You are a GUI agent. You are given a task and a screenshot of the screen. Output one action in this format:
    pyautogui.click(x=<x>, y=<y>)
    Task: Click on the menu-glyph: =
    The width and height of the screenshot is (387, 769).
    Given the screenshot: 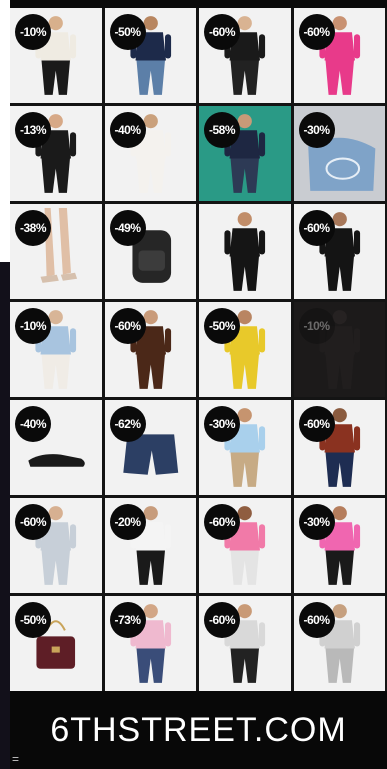 What is the action you would take?
    pyautogui.click(x=16, y=759)
    